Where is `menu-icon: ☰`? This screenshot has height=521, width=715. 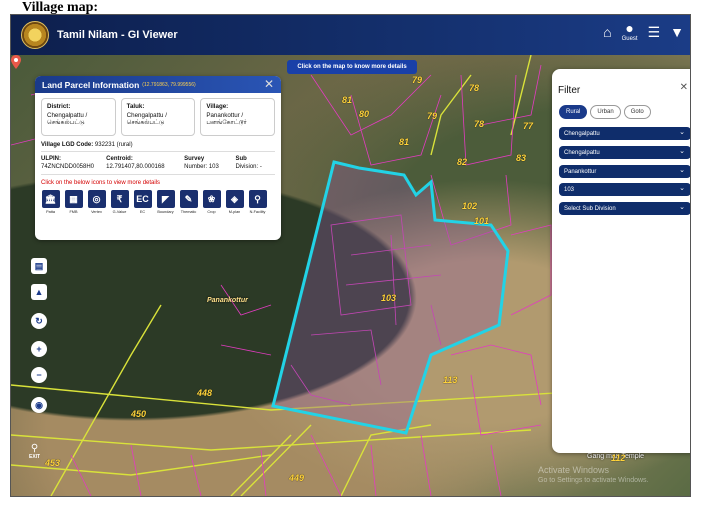
menu-icon: ☰ is located at coordinates (654, 32).